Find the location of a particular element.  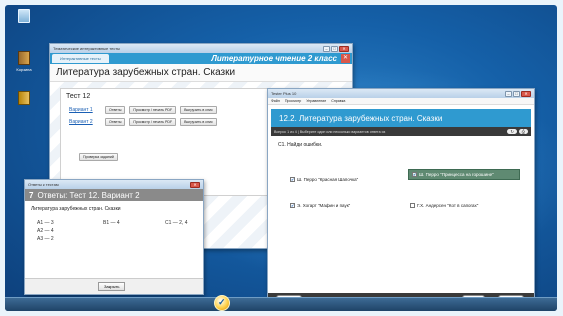

check-tasks-button: Проверка заданий is located at coordinates (98, 157).